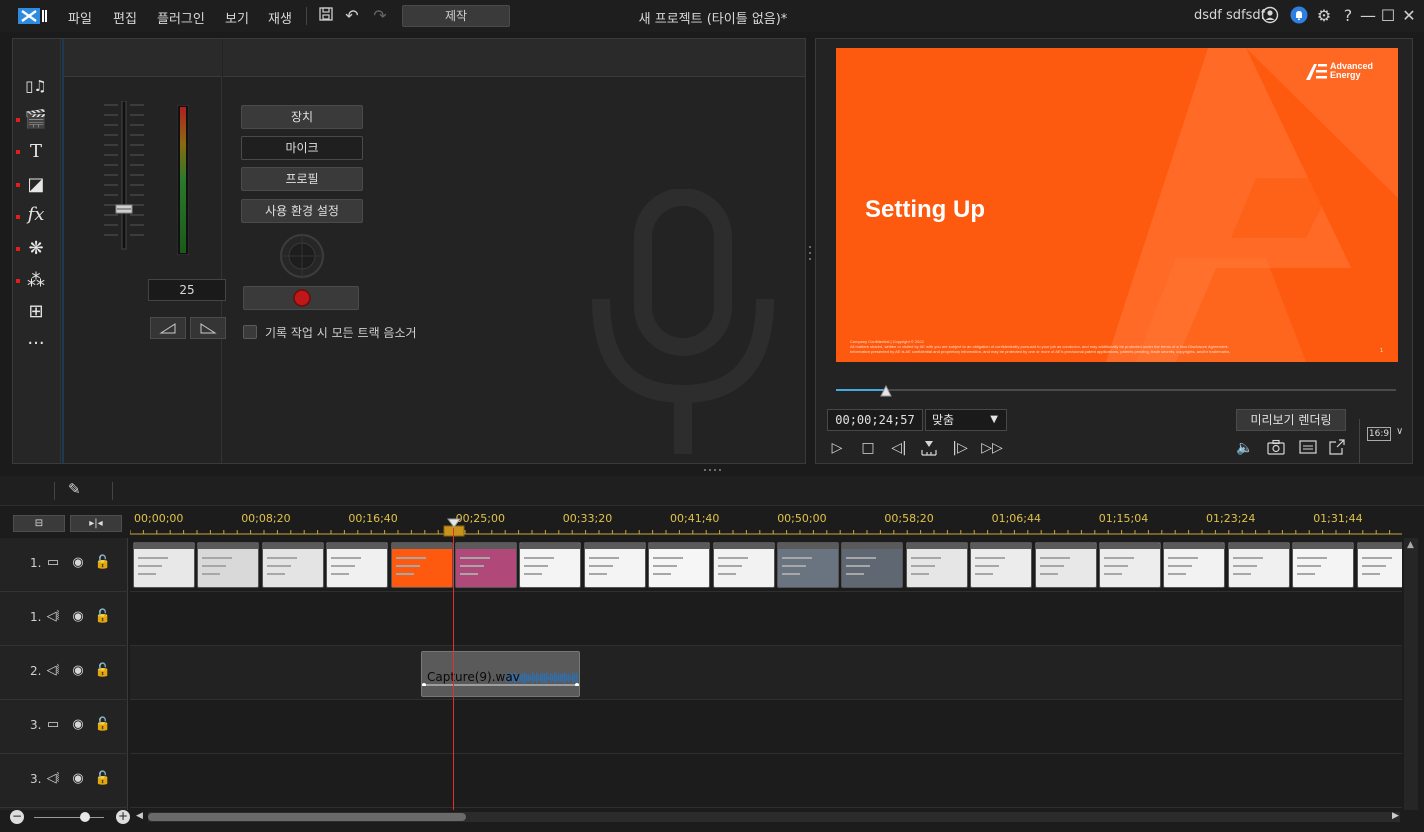 The width and height of the screenshot is (1424, 832). Describe the element at coordinates (36, 312) in the screenshot. I see `subtitle-room-icon: ⊞` at that location.